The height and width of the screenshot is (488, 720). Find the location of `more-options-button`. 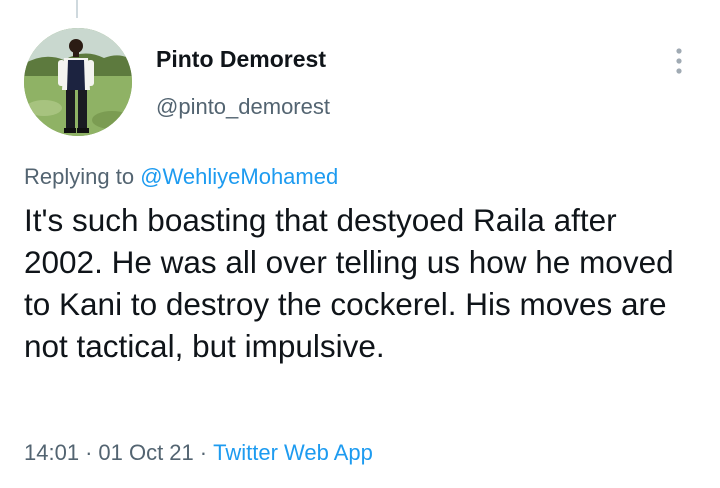

more-options-button is located at coordinates (679, 61).